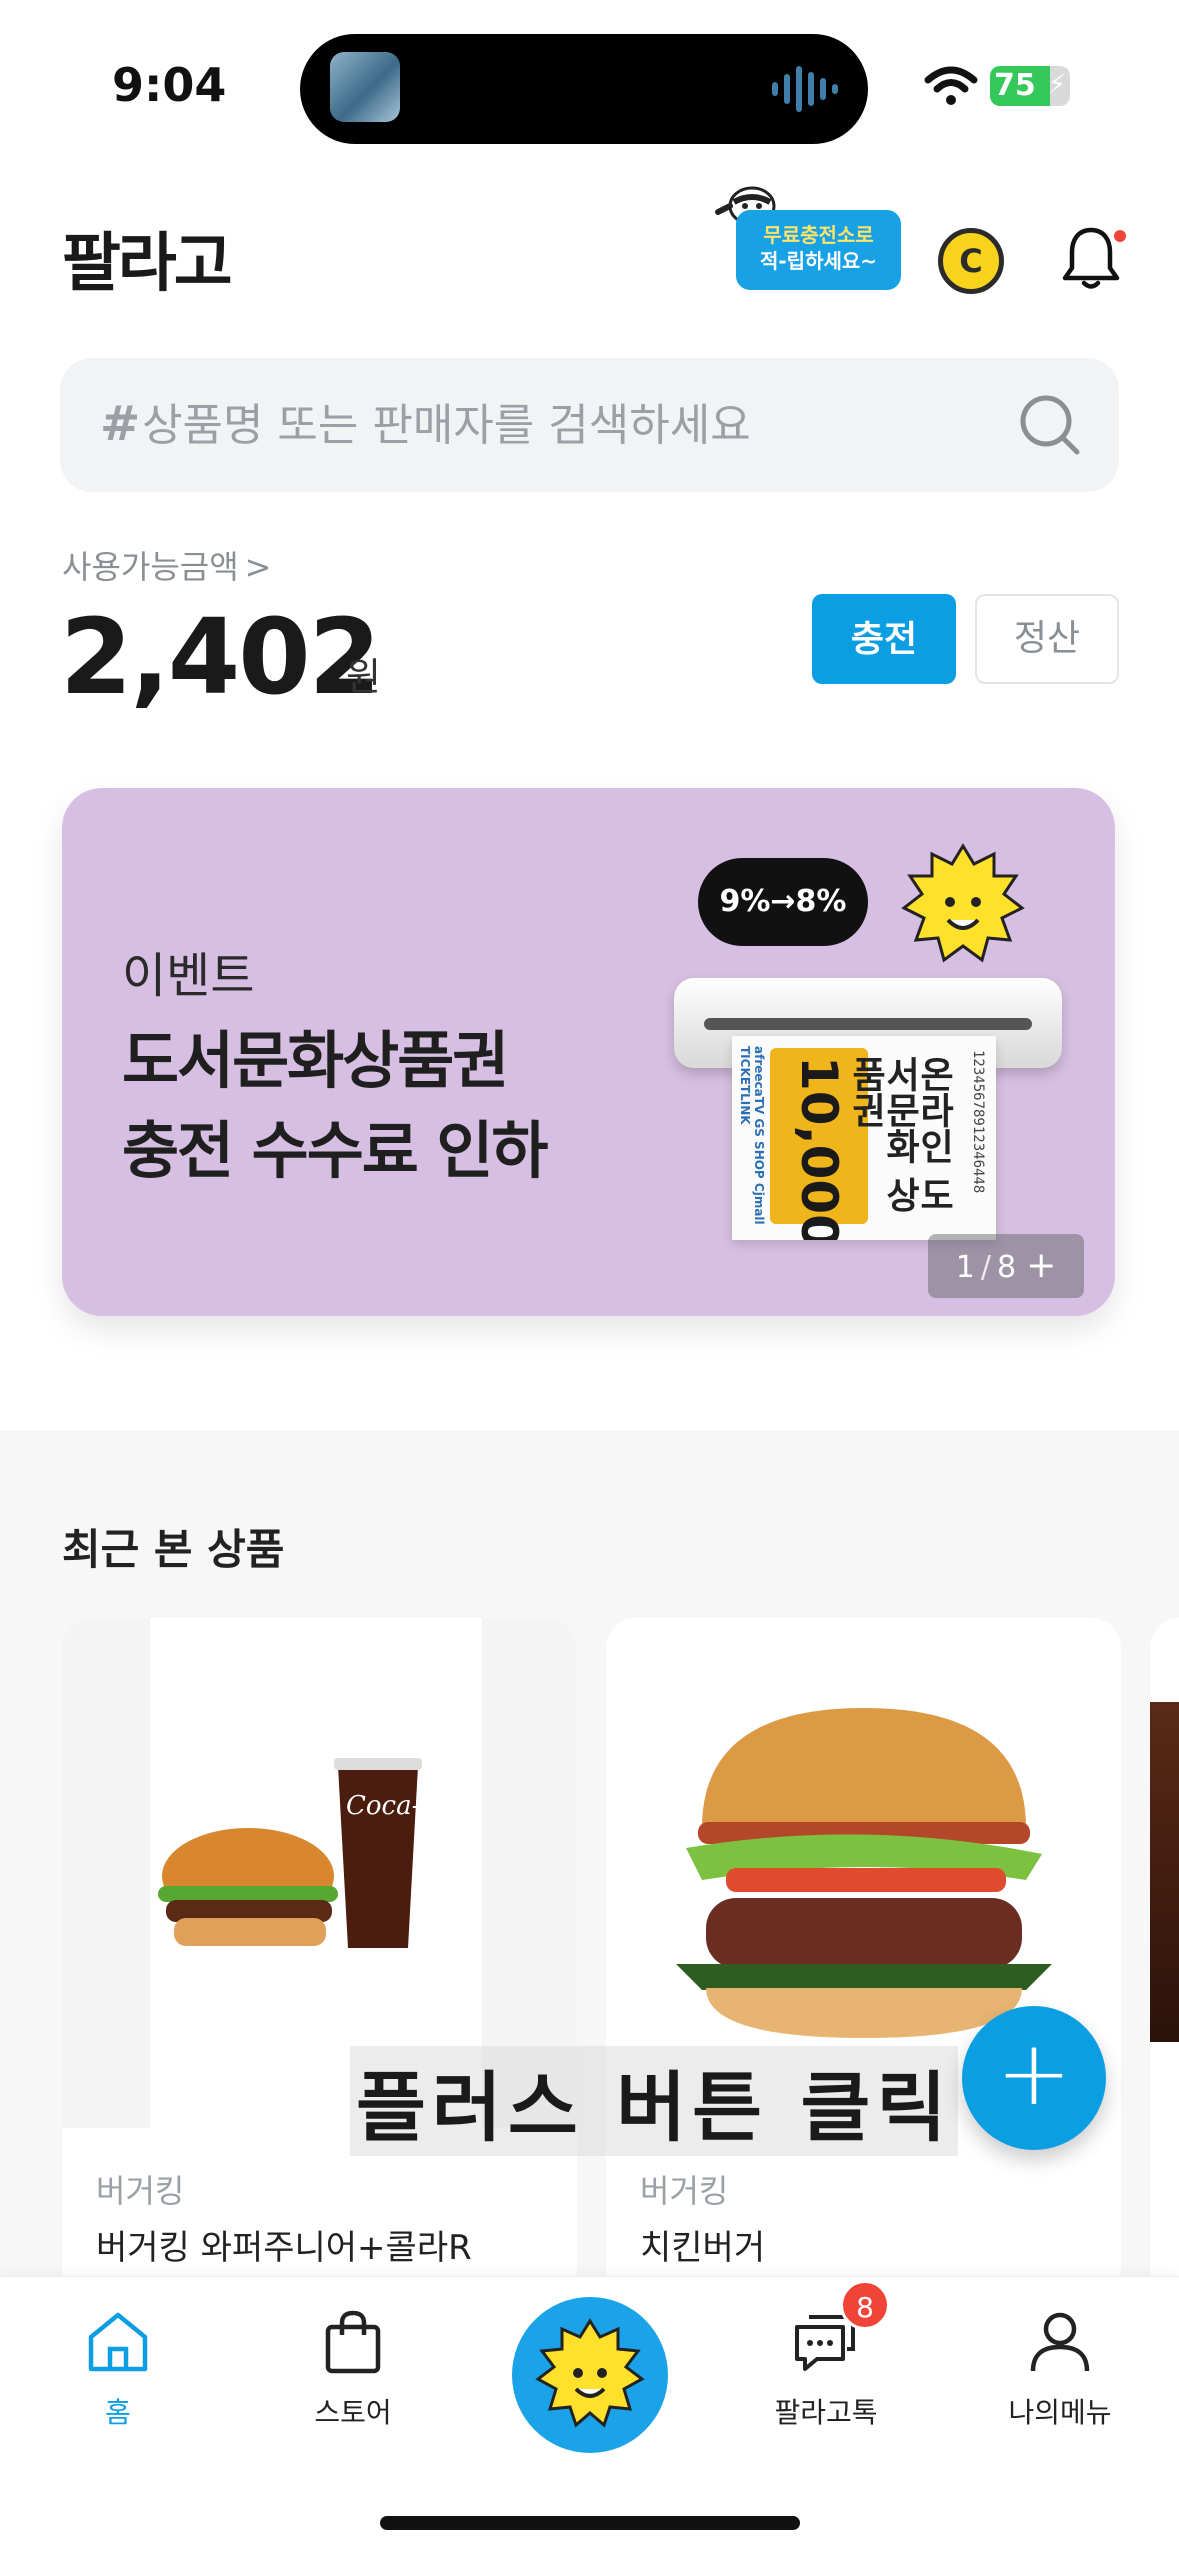  I want to click on product-card: 버거킹 치킨버거, so click(863, 1958).